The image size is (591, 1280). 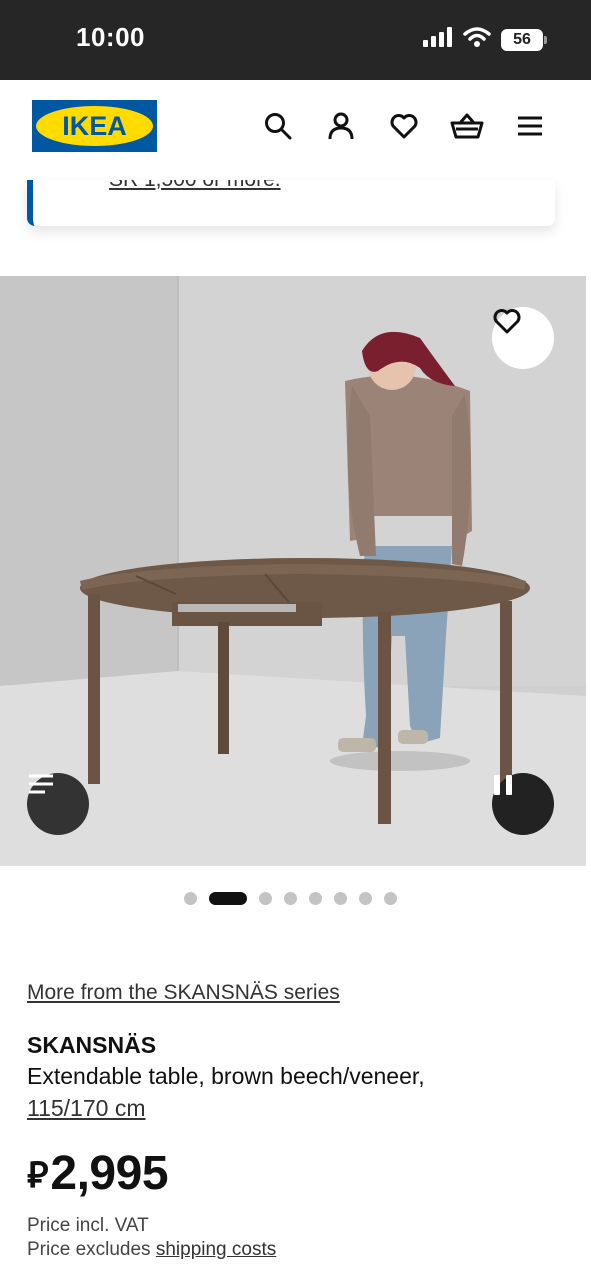 I want to click on logo-text: IKEA, so click(x=94, y=126).